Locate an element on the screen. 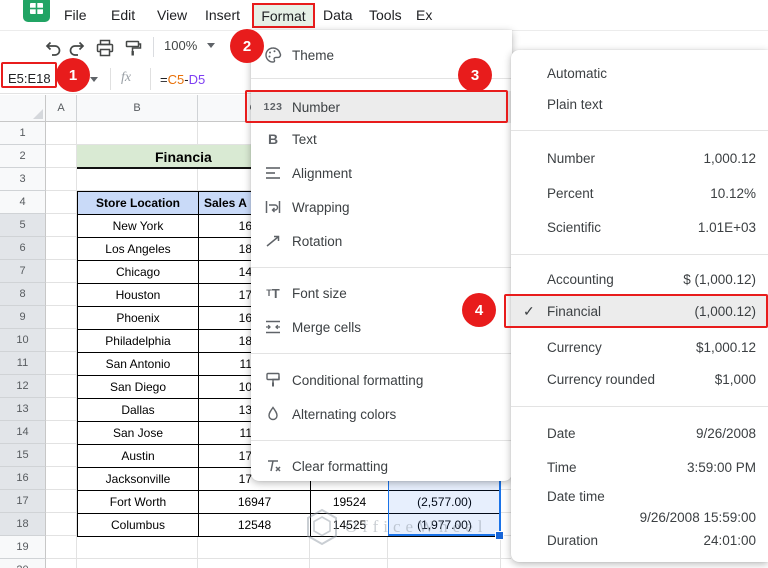  menuitem-currency: Currency $1,000.12 is located at coordinates (639, 347).